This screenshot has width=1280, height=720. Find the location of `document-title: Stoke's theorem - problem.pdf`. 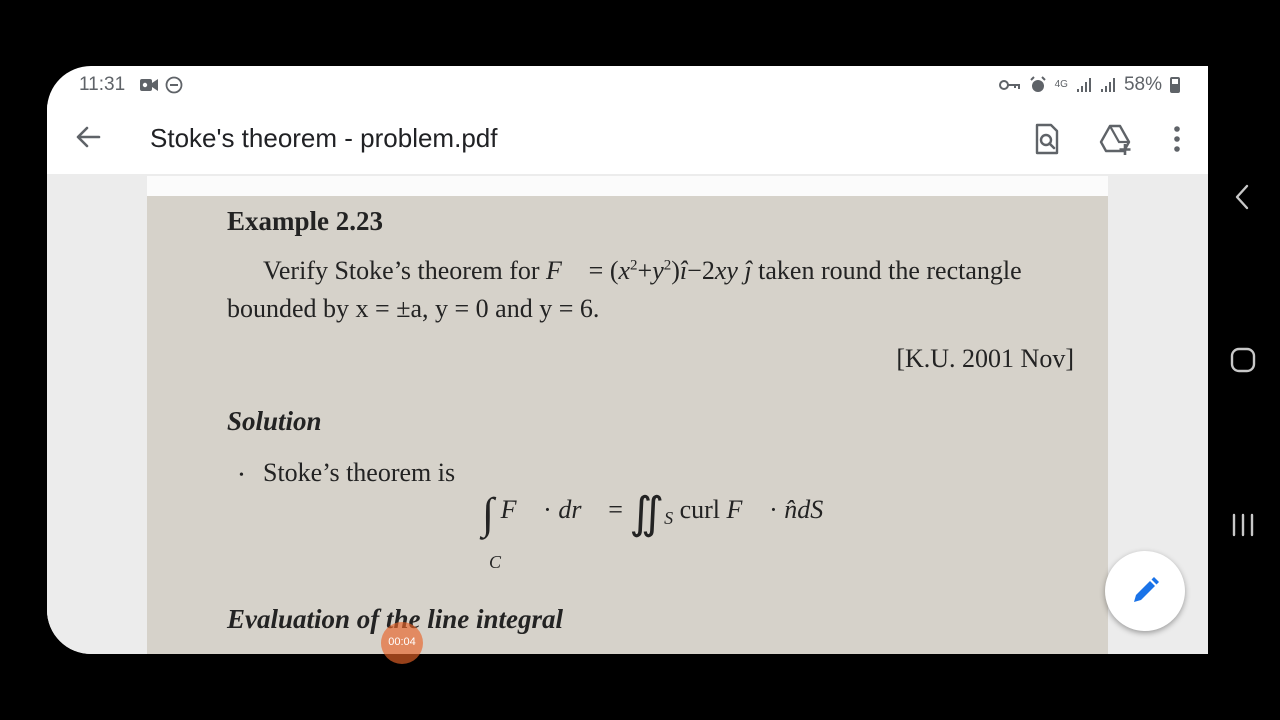

document-title: Stoke's theorem - problem.pdf is located at coordinates (324, 138).